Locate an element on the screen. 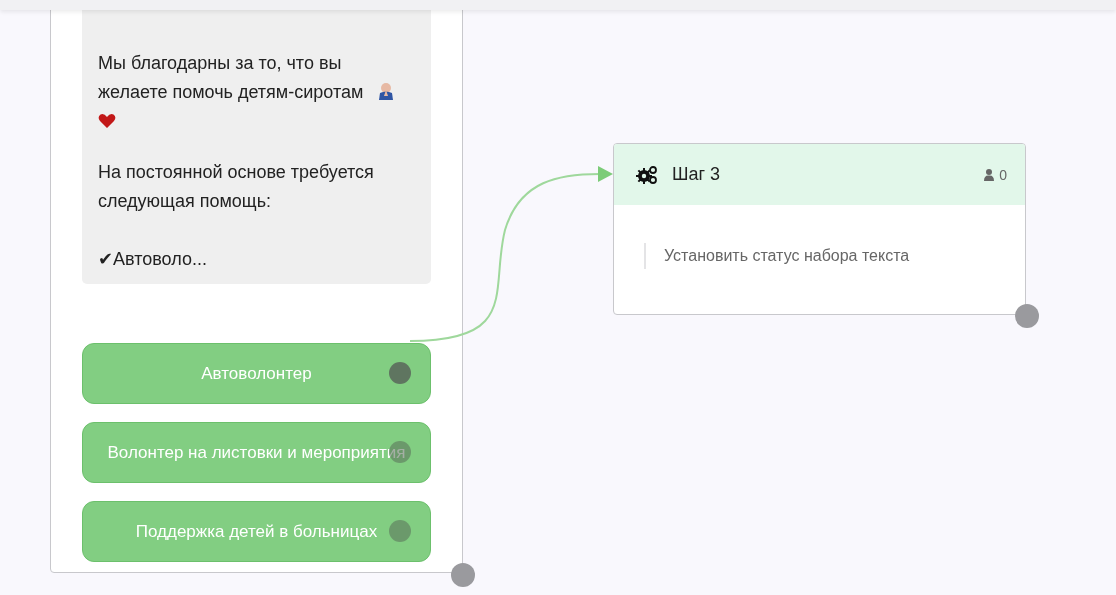 Image resolution: width=1116 pixels, height=595 pixels. reply-button: Поддержка детей в больницах is located at coordinates (256, 531).